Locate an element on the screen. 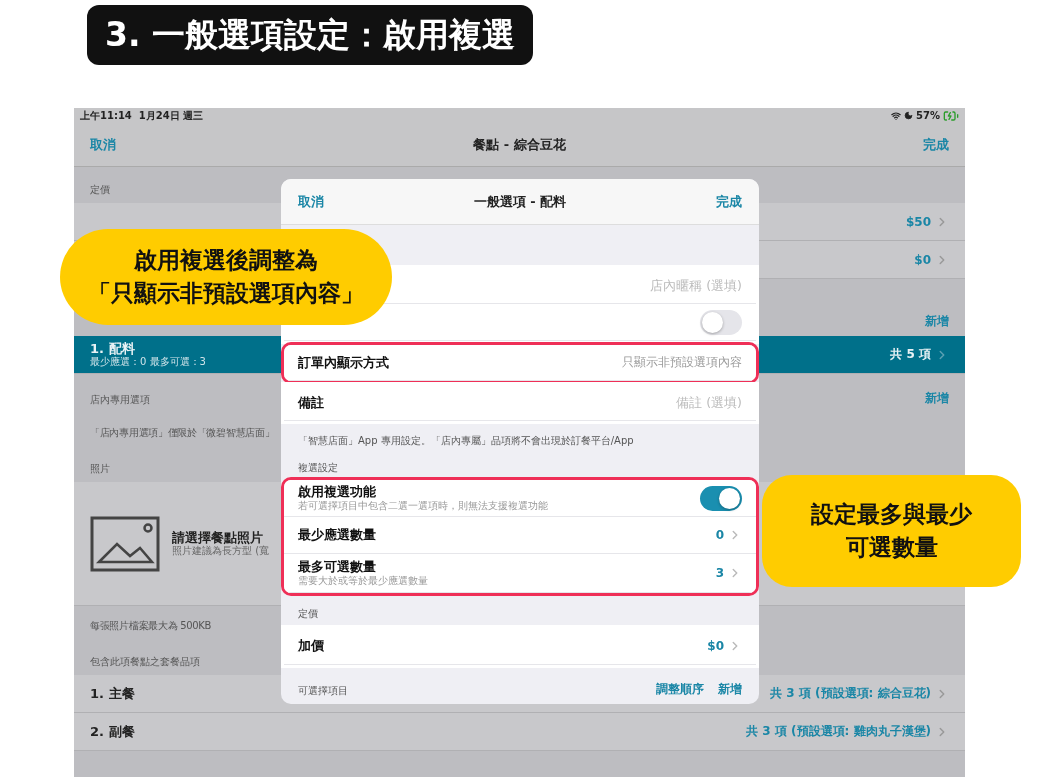 The height and width of the screenshot is (780, 1040). section-header: 照片 is located at coordinates (100, 469).